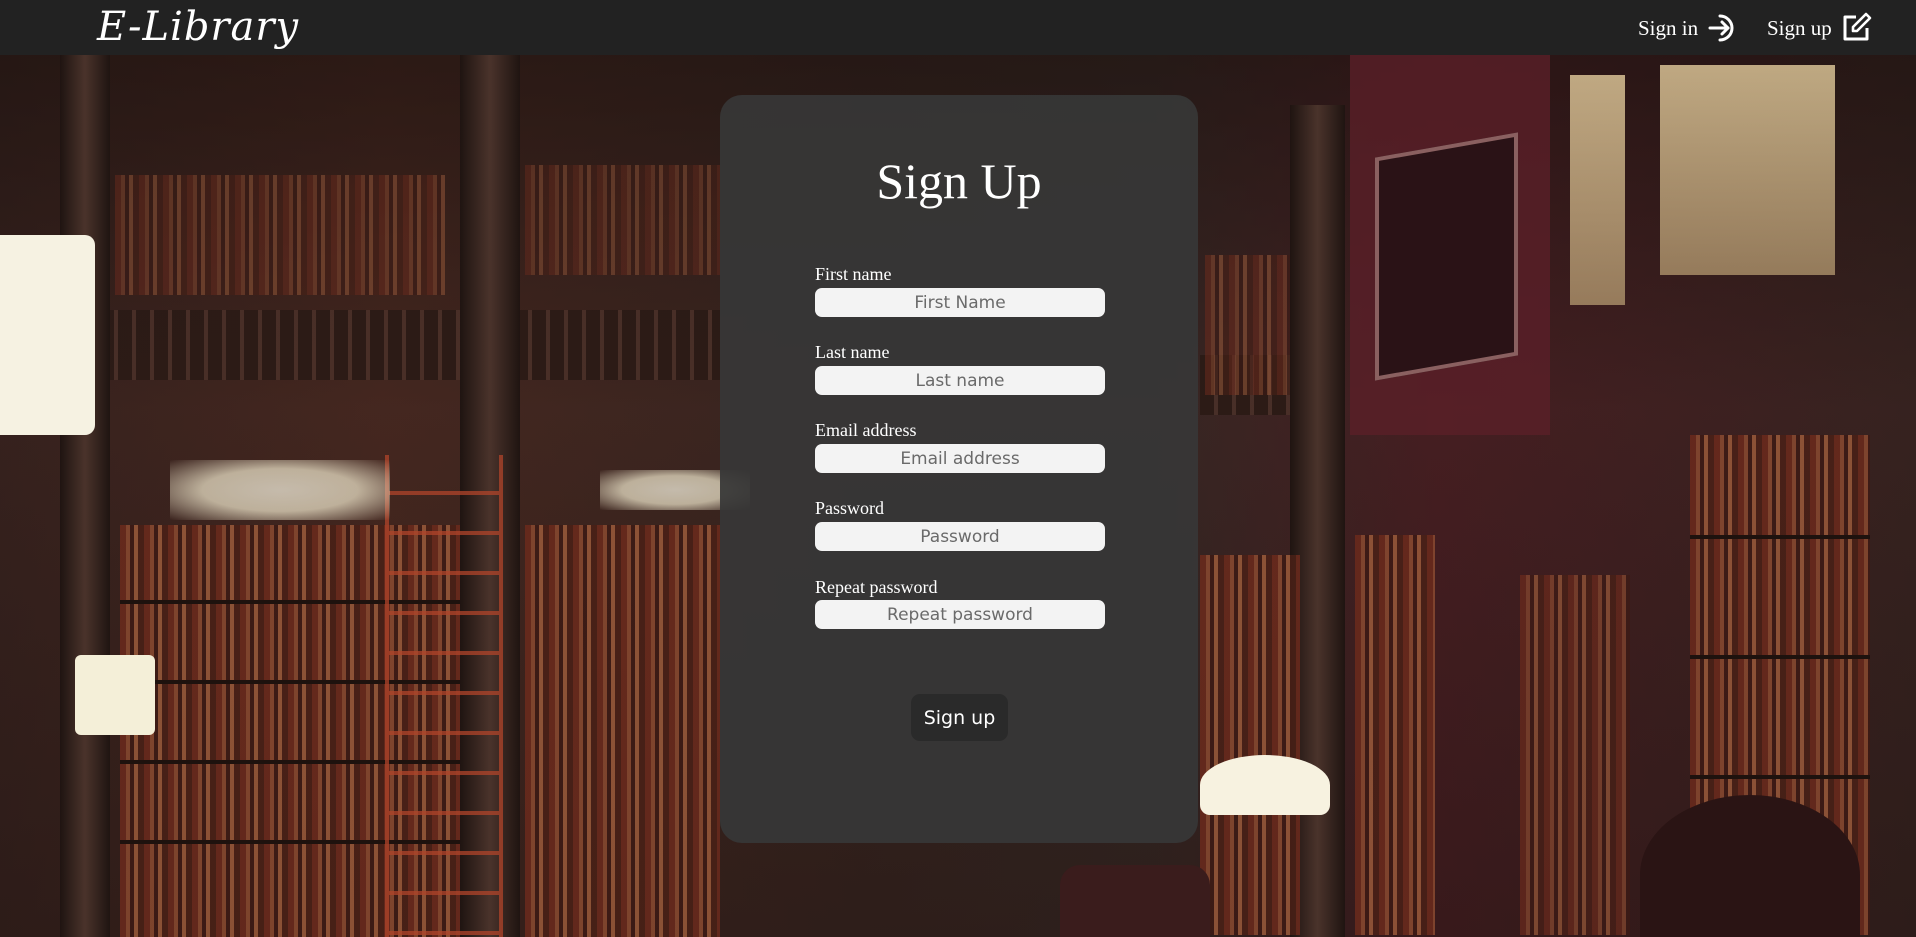 This screenshot has height=937, width=1916. Describe the element at coordinates (1668, 27) in the screenshot. I see `nav-sign-in-label: Sign in` at that location.